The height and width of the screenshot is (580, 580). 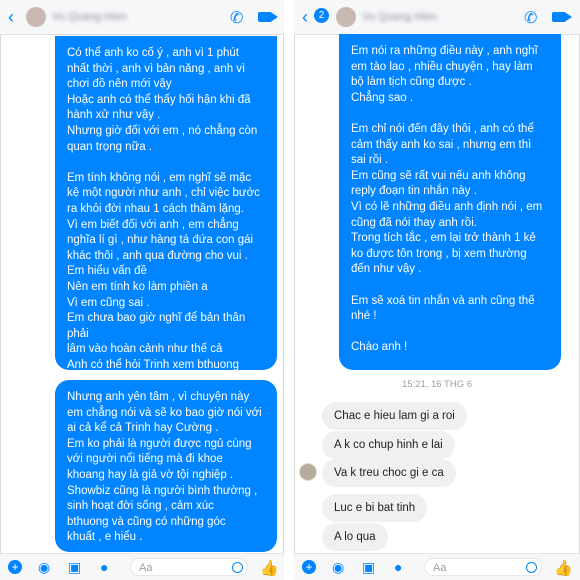 What do you see at coordinates (289, 290) in the screenshot?
I see `panel-divider` at bounding box center [289, 290].